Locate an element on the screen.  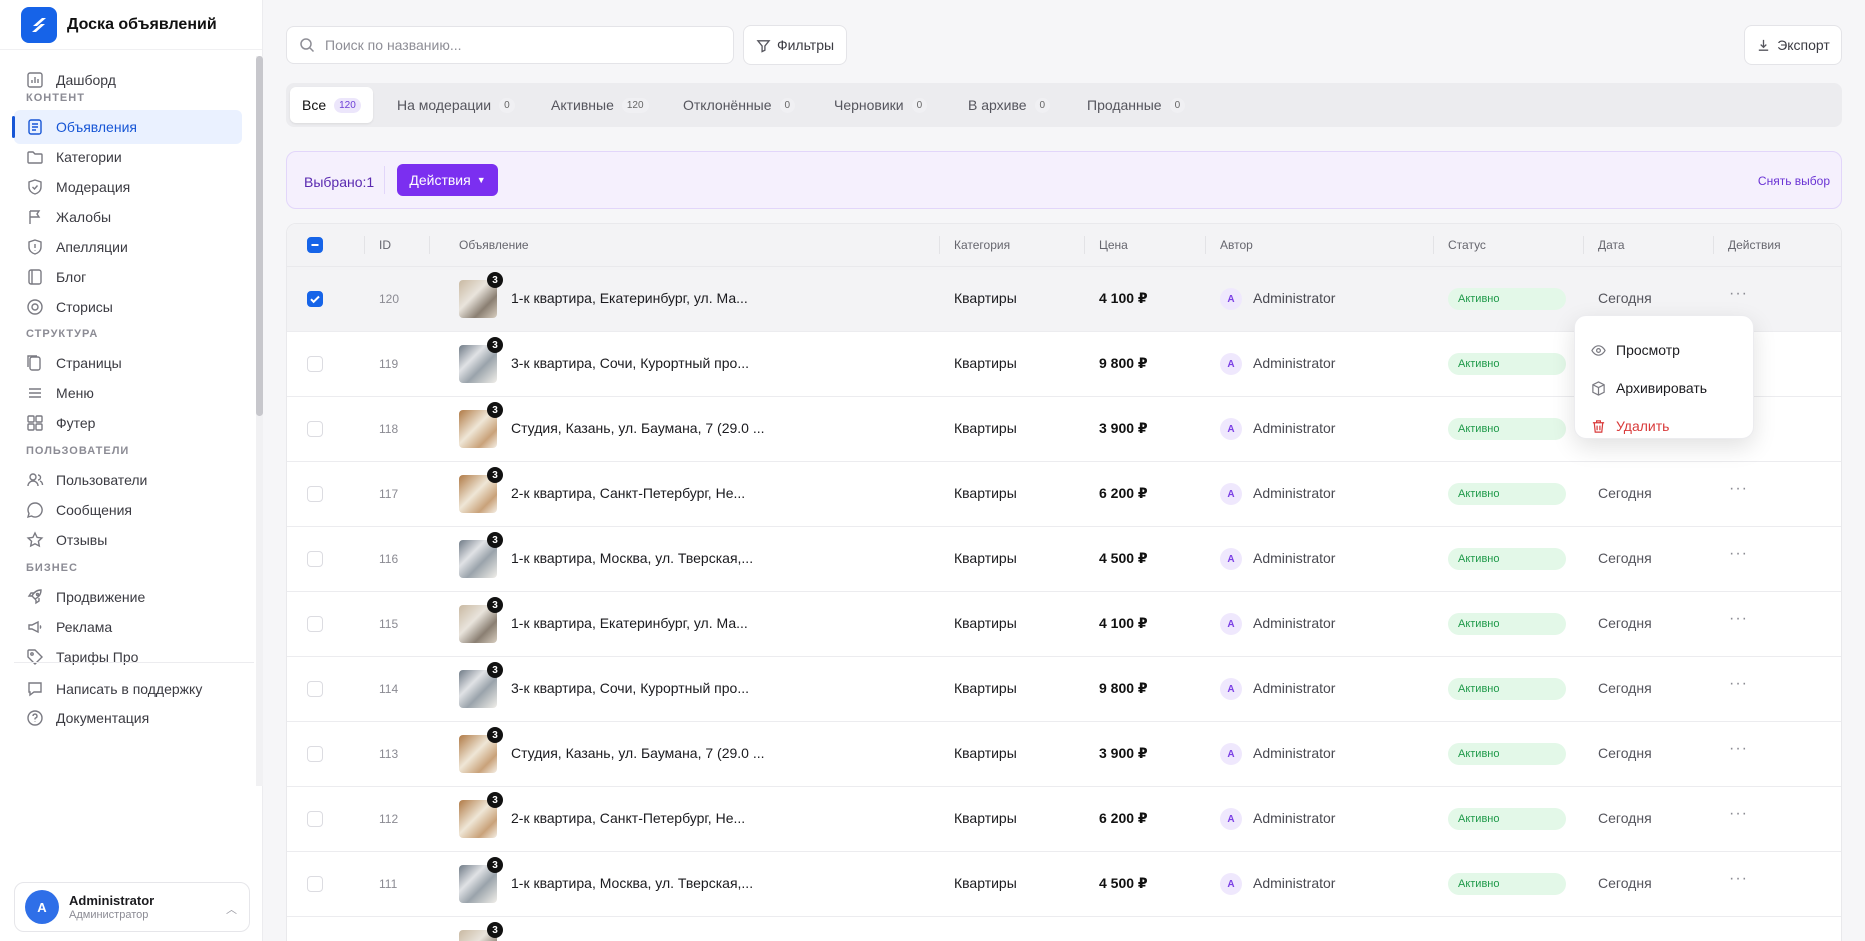
user-menu: A Administrator Администратор ︿ is located at coordinates (132, 907).